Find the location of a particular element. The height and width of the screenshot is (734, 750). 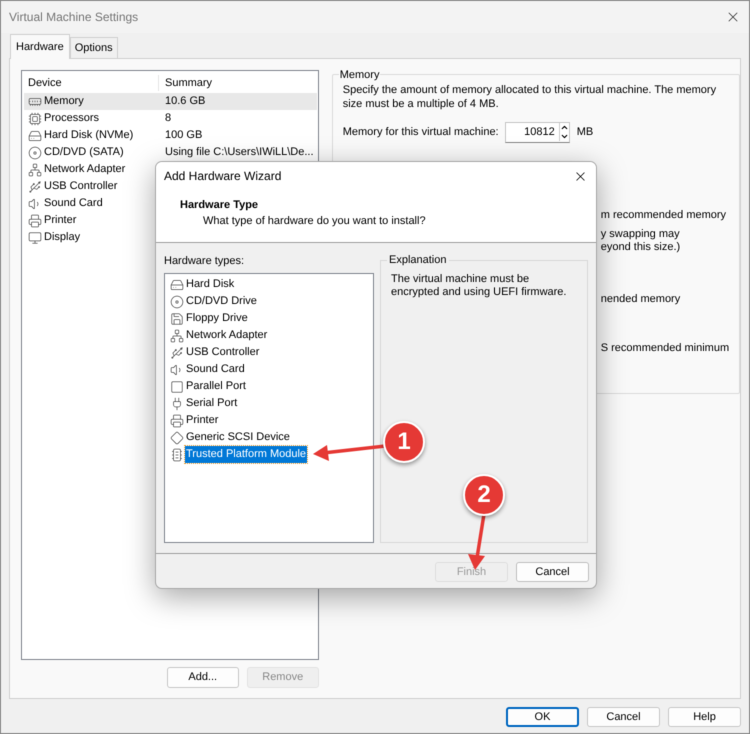

device-summary: 10.6 GB is located at coordinates (185, 102).